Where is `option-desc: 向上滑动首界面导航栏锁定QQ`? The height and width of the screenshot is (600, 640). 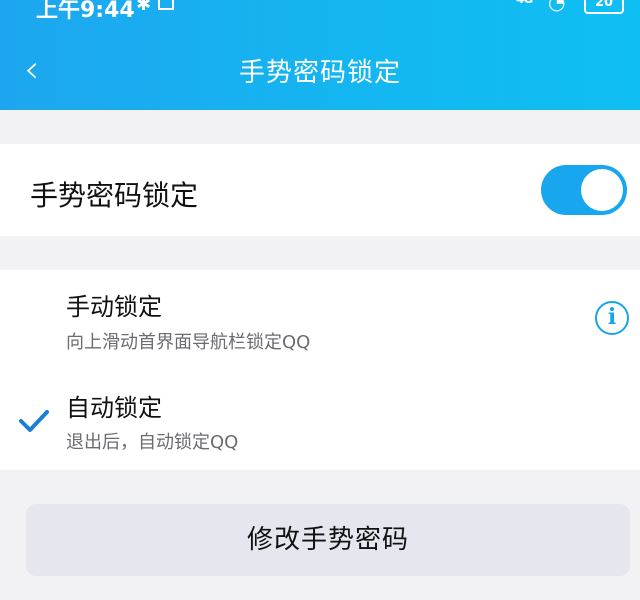
option-desc: 向上滑动首界面导航栏锁定QQ is located at coordinates (188, 342).